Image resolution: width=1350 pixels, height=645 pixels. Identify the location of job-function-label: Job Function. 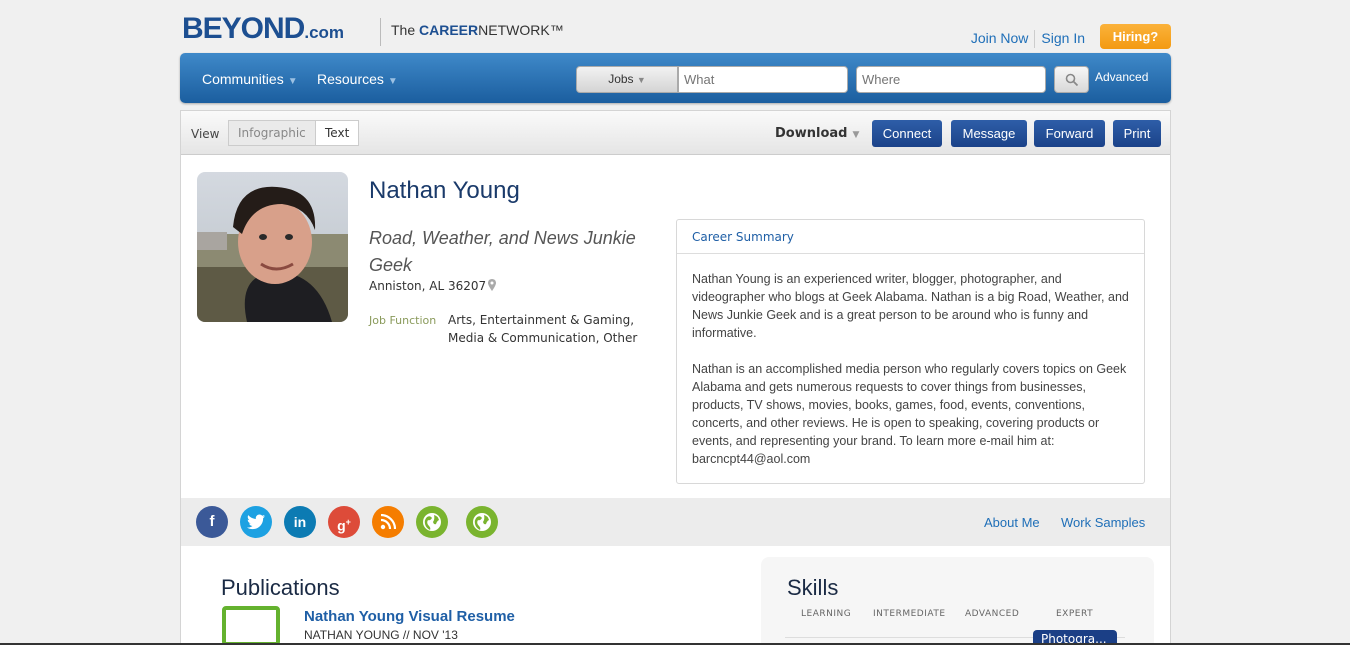
(403, 320).